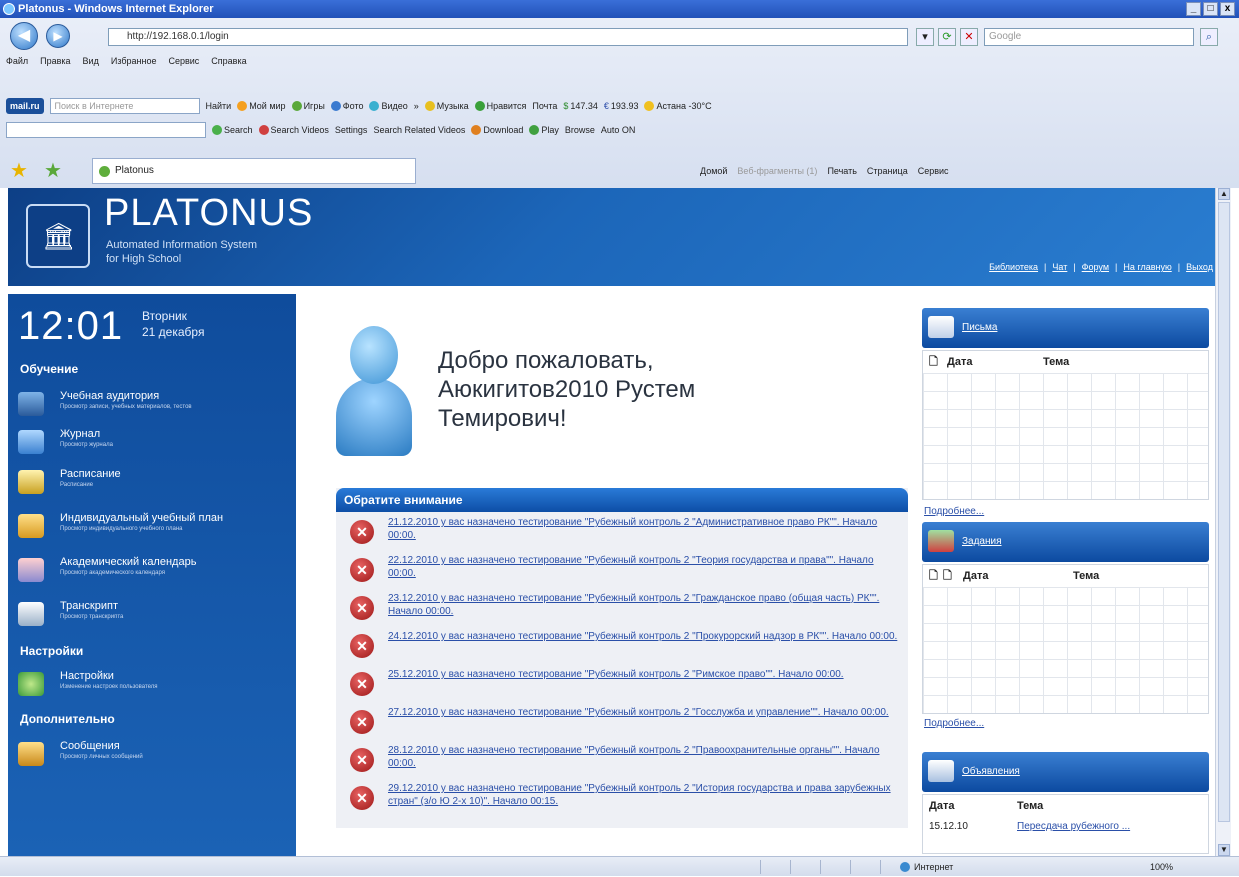 This screenshot has width=1239, height=877. I want to click on link-forum: Форум, so click(1095, 267).